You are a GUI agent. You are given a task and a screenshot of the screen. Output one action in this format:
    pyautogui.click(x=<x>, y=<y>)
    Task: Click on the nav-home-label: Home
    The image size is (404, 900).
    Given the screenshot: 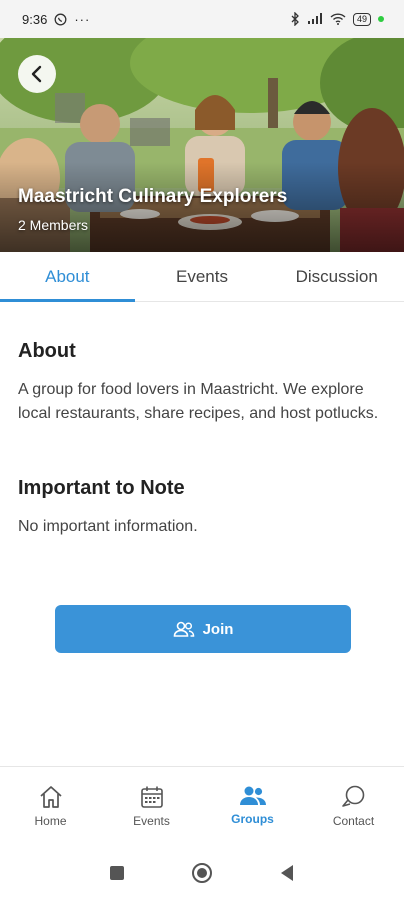 What is the action you would take?
    pyautogui.click(x=50, y=821)
    